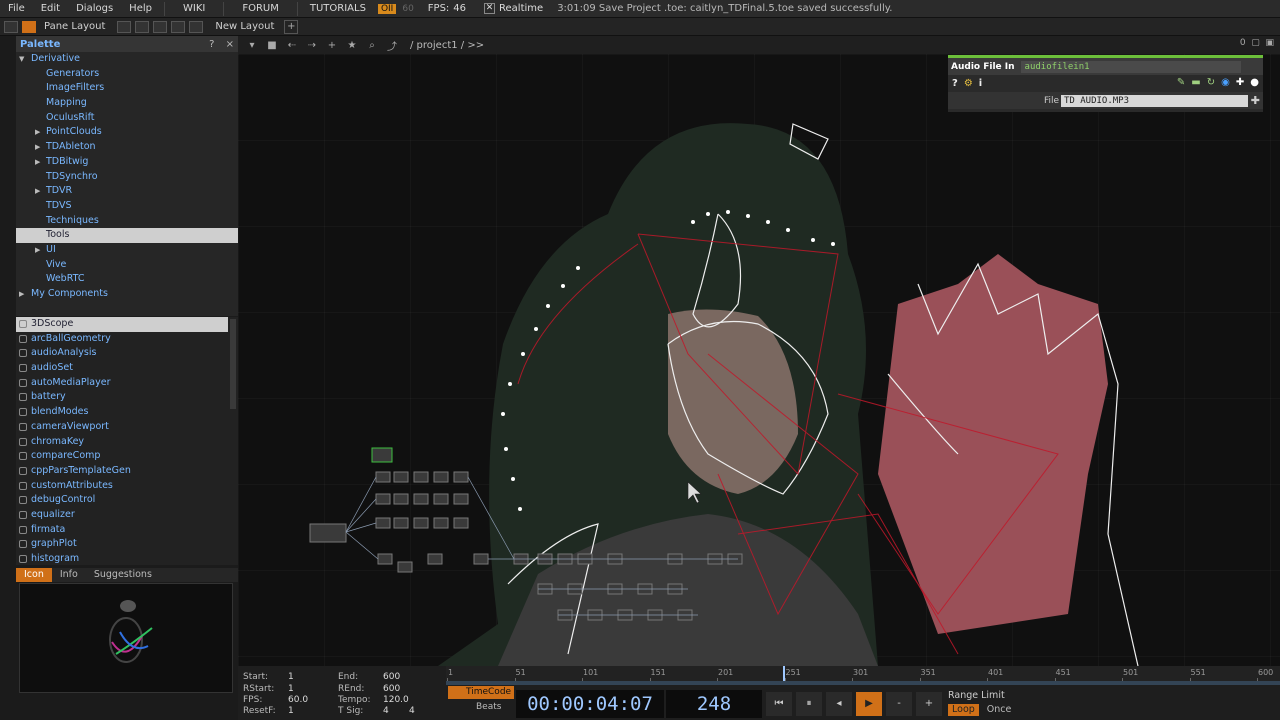 This screenshot has height=720, width=1280. Describe the element at coordinates (50, 8) in the screenshot. I see `menu-edit: Edit` at that location.